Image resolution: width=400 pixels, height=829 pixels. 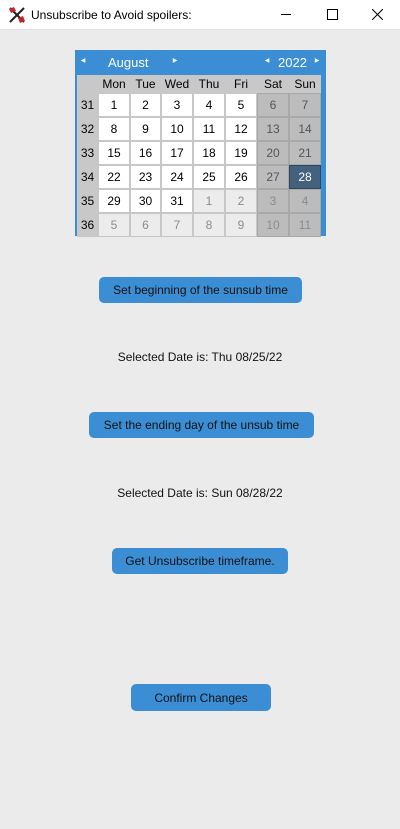 What do you see at coordinates (87, 177) in the screenshot?
I see `week-number: 34` at bounding box center [87, 177].